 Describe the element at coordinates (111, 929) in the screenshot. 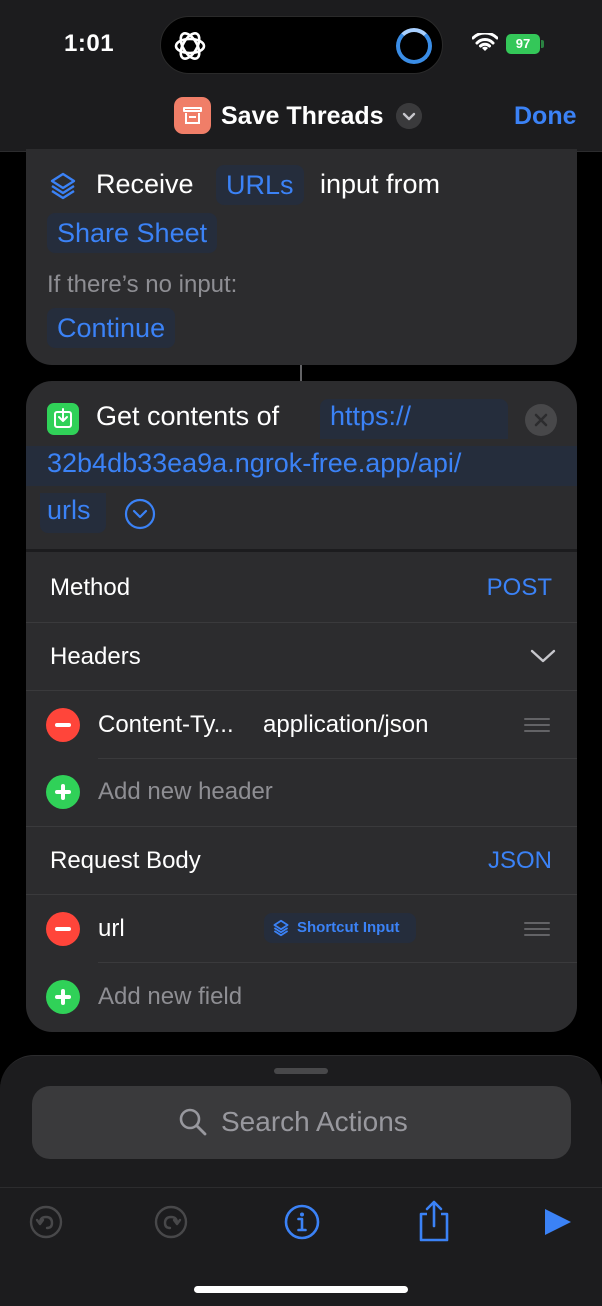

I see `field-key: url` at that location.